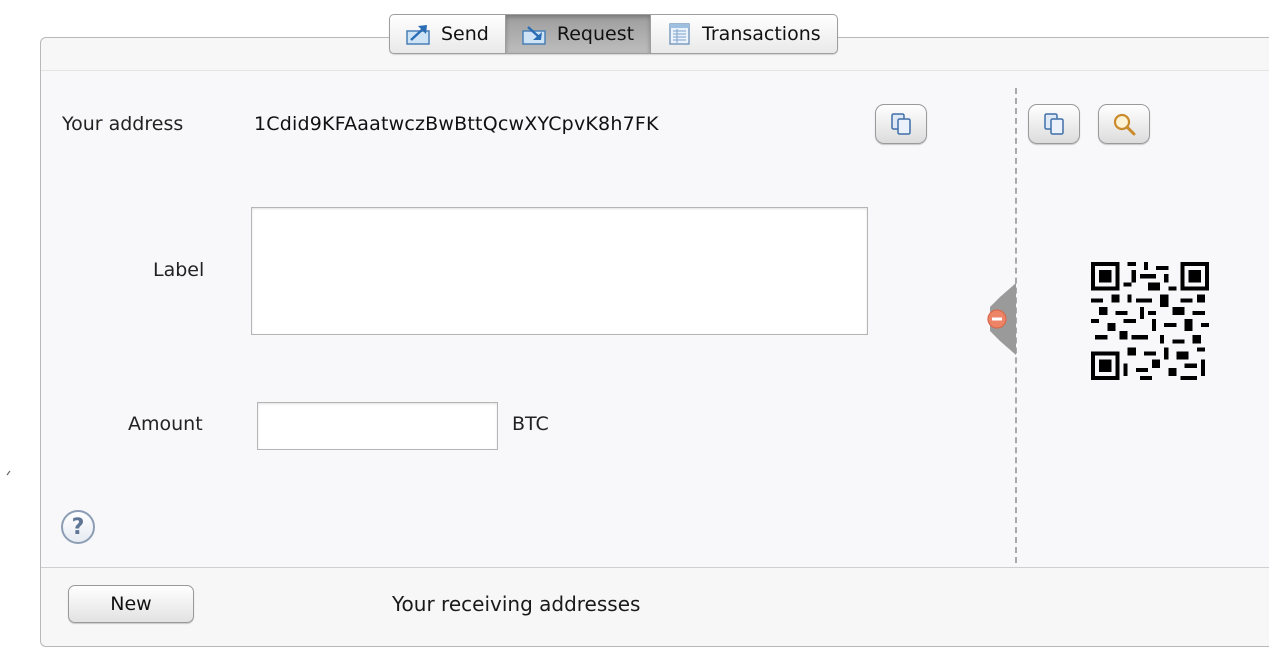 The image size is (1269, 647). I want to click on tab-bar: Send Request Transactions, so click(613, 34).